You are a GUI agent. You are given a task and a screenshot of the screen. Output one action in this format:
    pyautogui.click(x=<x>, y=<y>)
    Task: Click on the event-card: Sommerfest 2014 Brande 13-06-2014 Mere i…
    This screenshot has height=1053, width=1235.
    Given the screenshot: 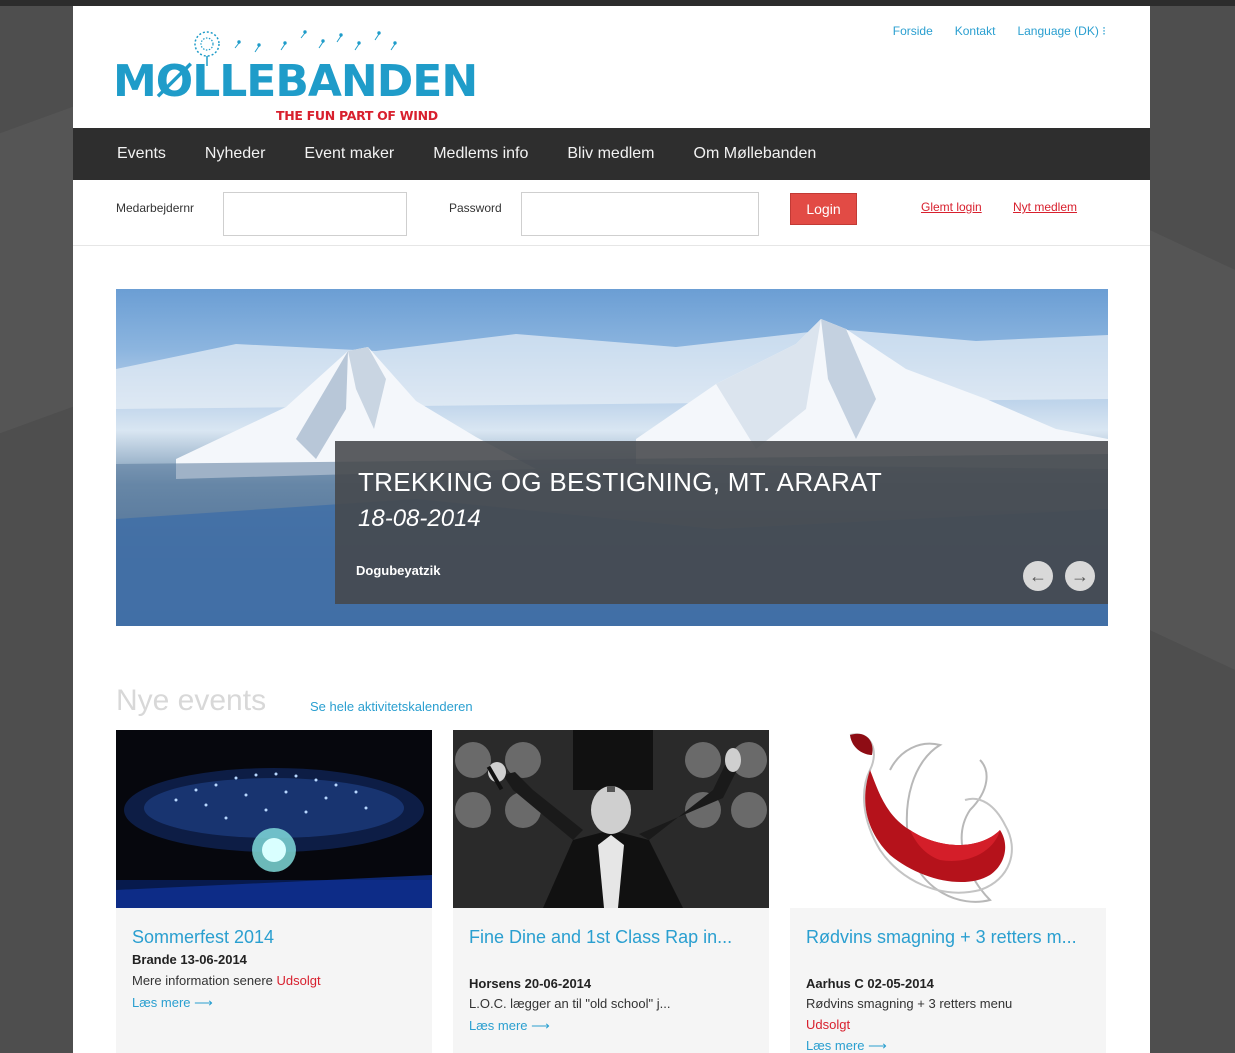 What is the action you would take?
    pyautogui.click(x=274, y=891)
    